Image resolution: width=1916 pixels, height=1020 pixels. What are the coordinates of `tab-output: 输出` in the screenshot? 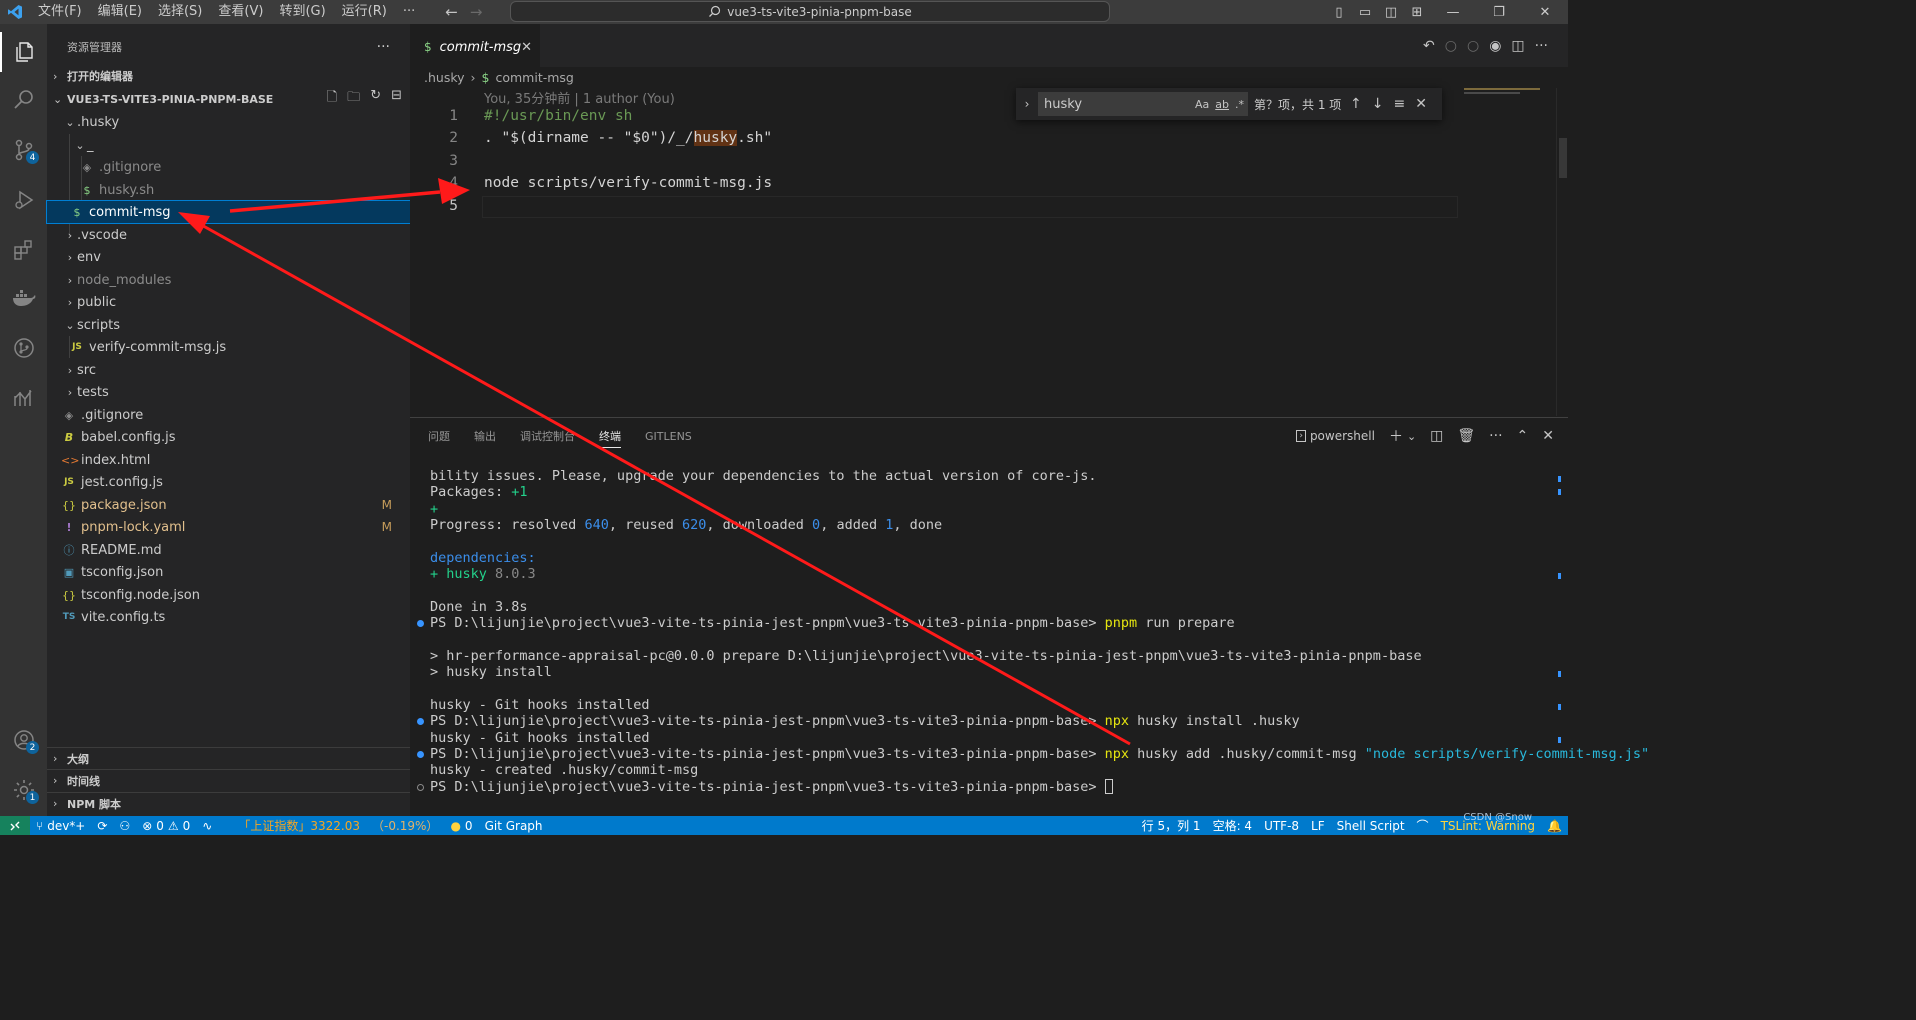 It's located at (491, 436).